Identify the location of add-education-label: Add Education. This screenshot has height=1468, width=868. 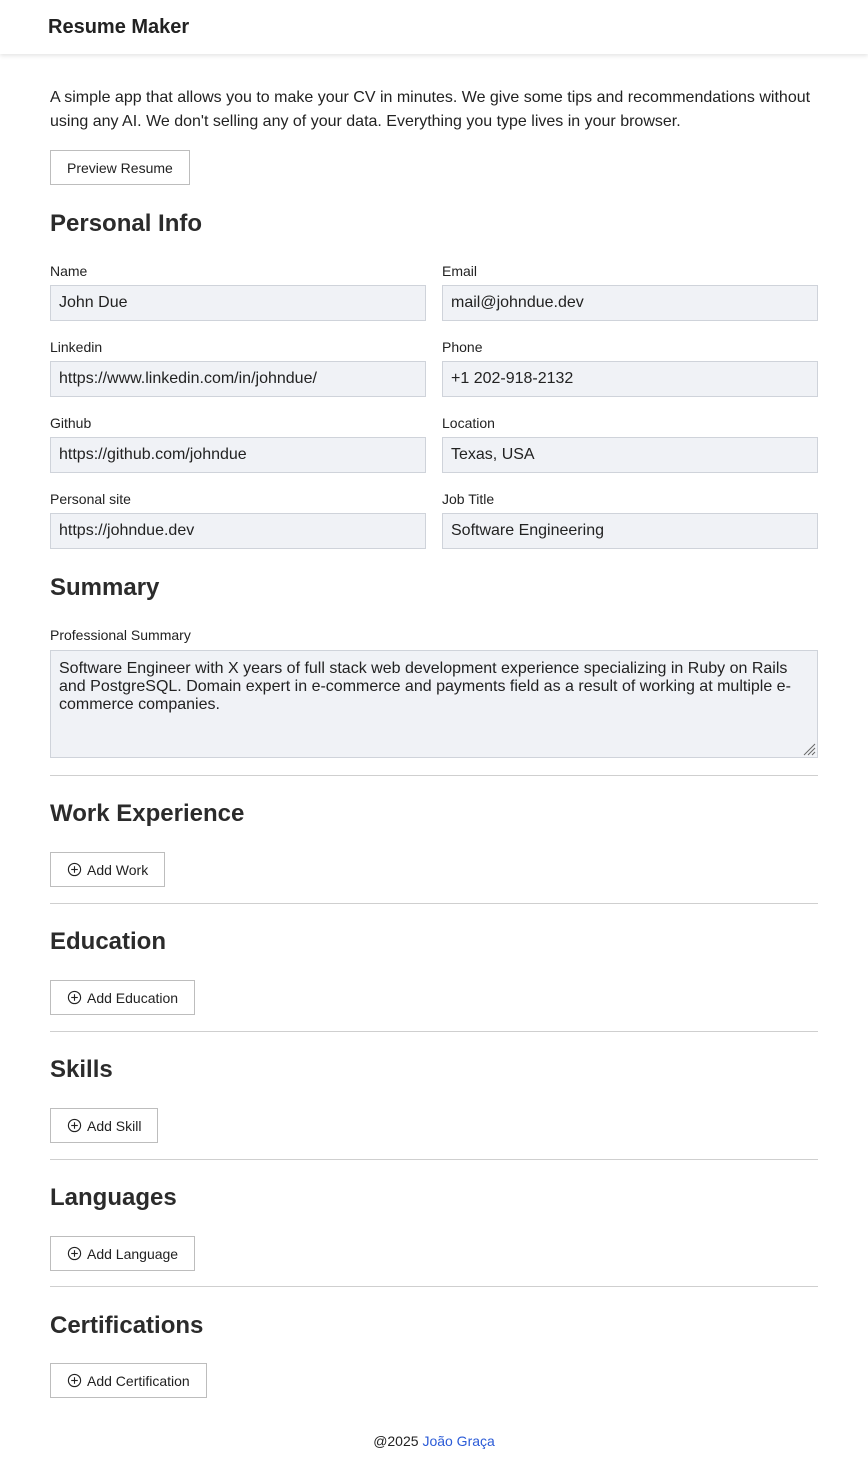
(133, 997).